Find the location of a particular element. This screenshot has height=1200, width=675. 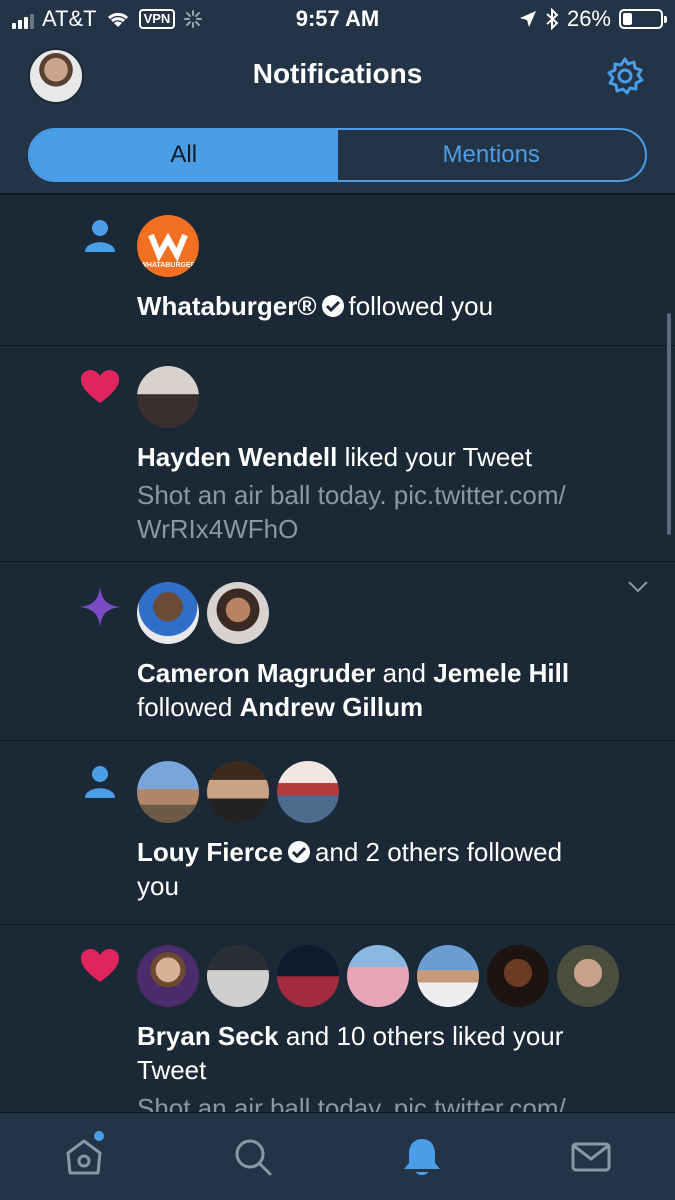

mail-icon is located at coordinates (591, 1156).